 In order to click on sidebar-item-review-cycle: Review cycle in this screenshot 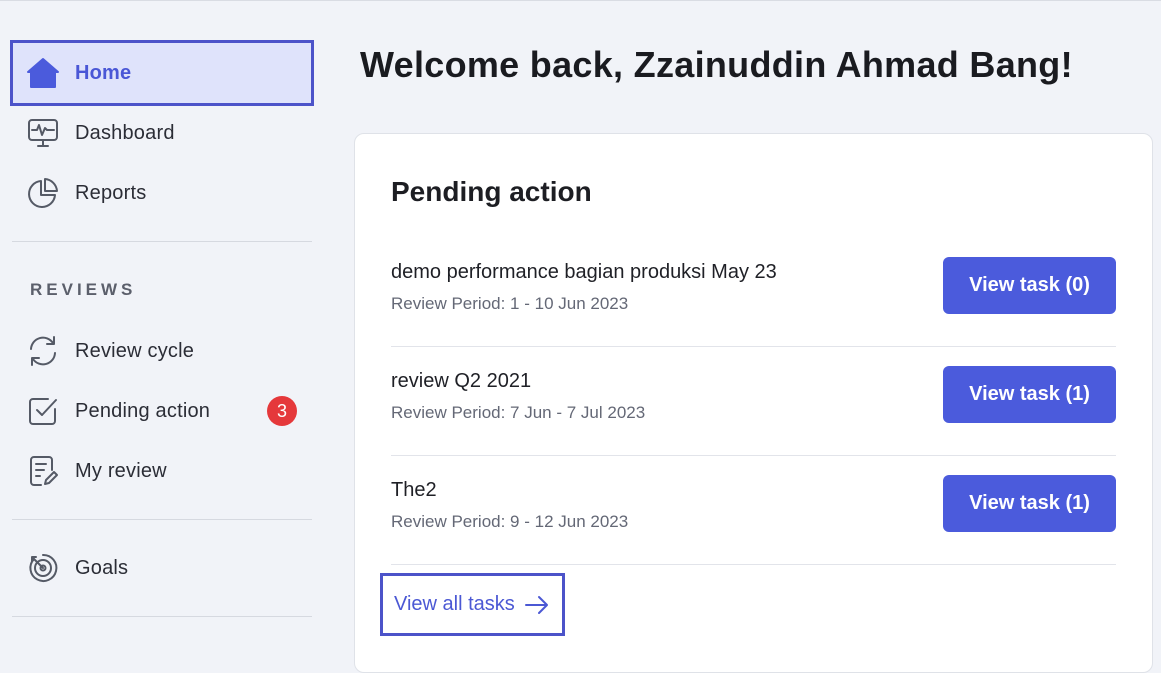, I will do `click(162, 351)`.